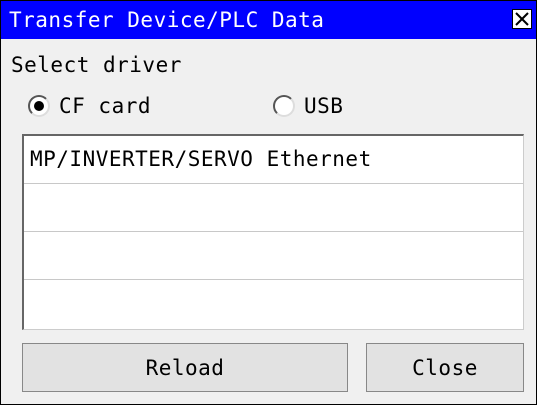 This screenshot has width=537, height=405. I want to click on radio-unchecked-icon, so click(284, 106).